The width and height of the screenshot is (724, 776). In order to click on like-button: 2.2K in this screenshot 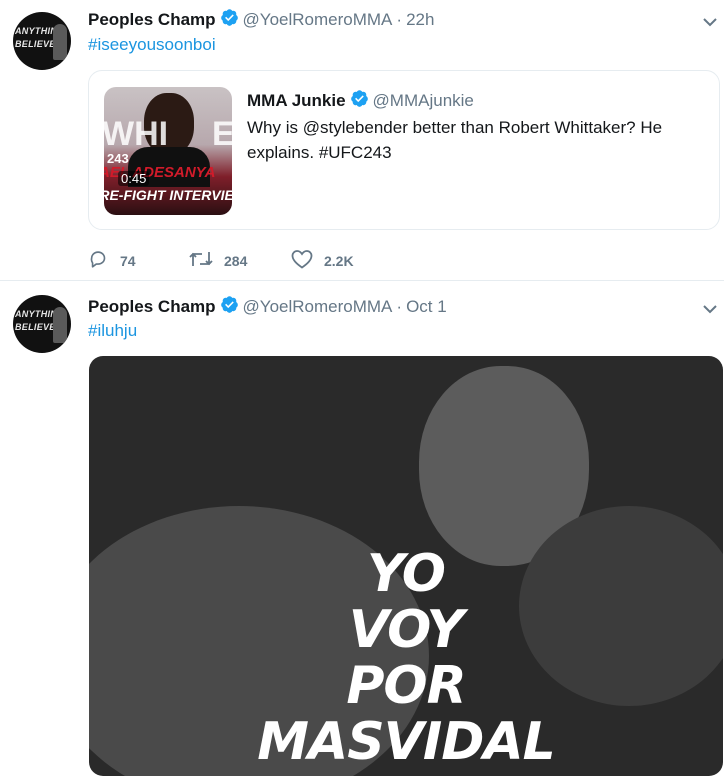, I will do `click(322, 260)`.